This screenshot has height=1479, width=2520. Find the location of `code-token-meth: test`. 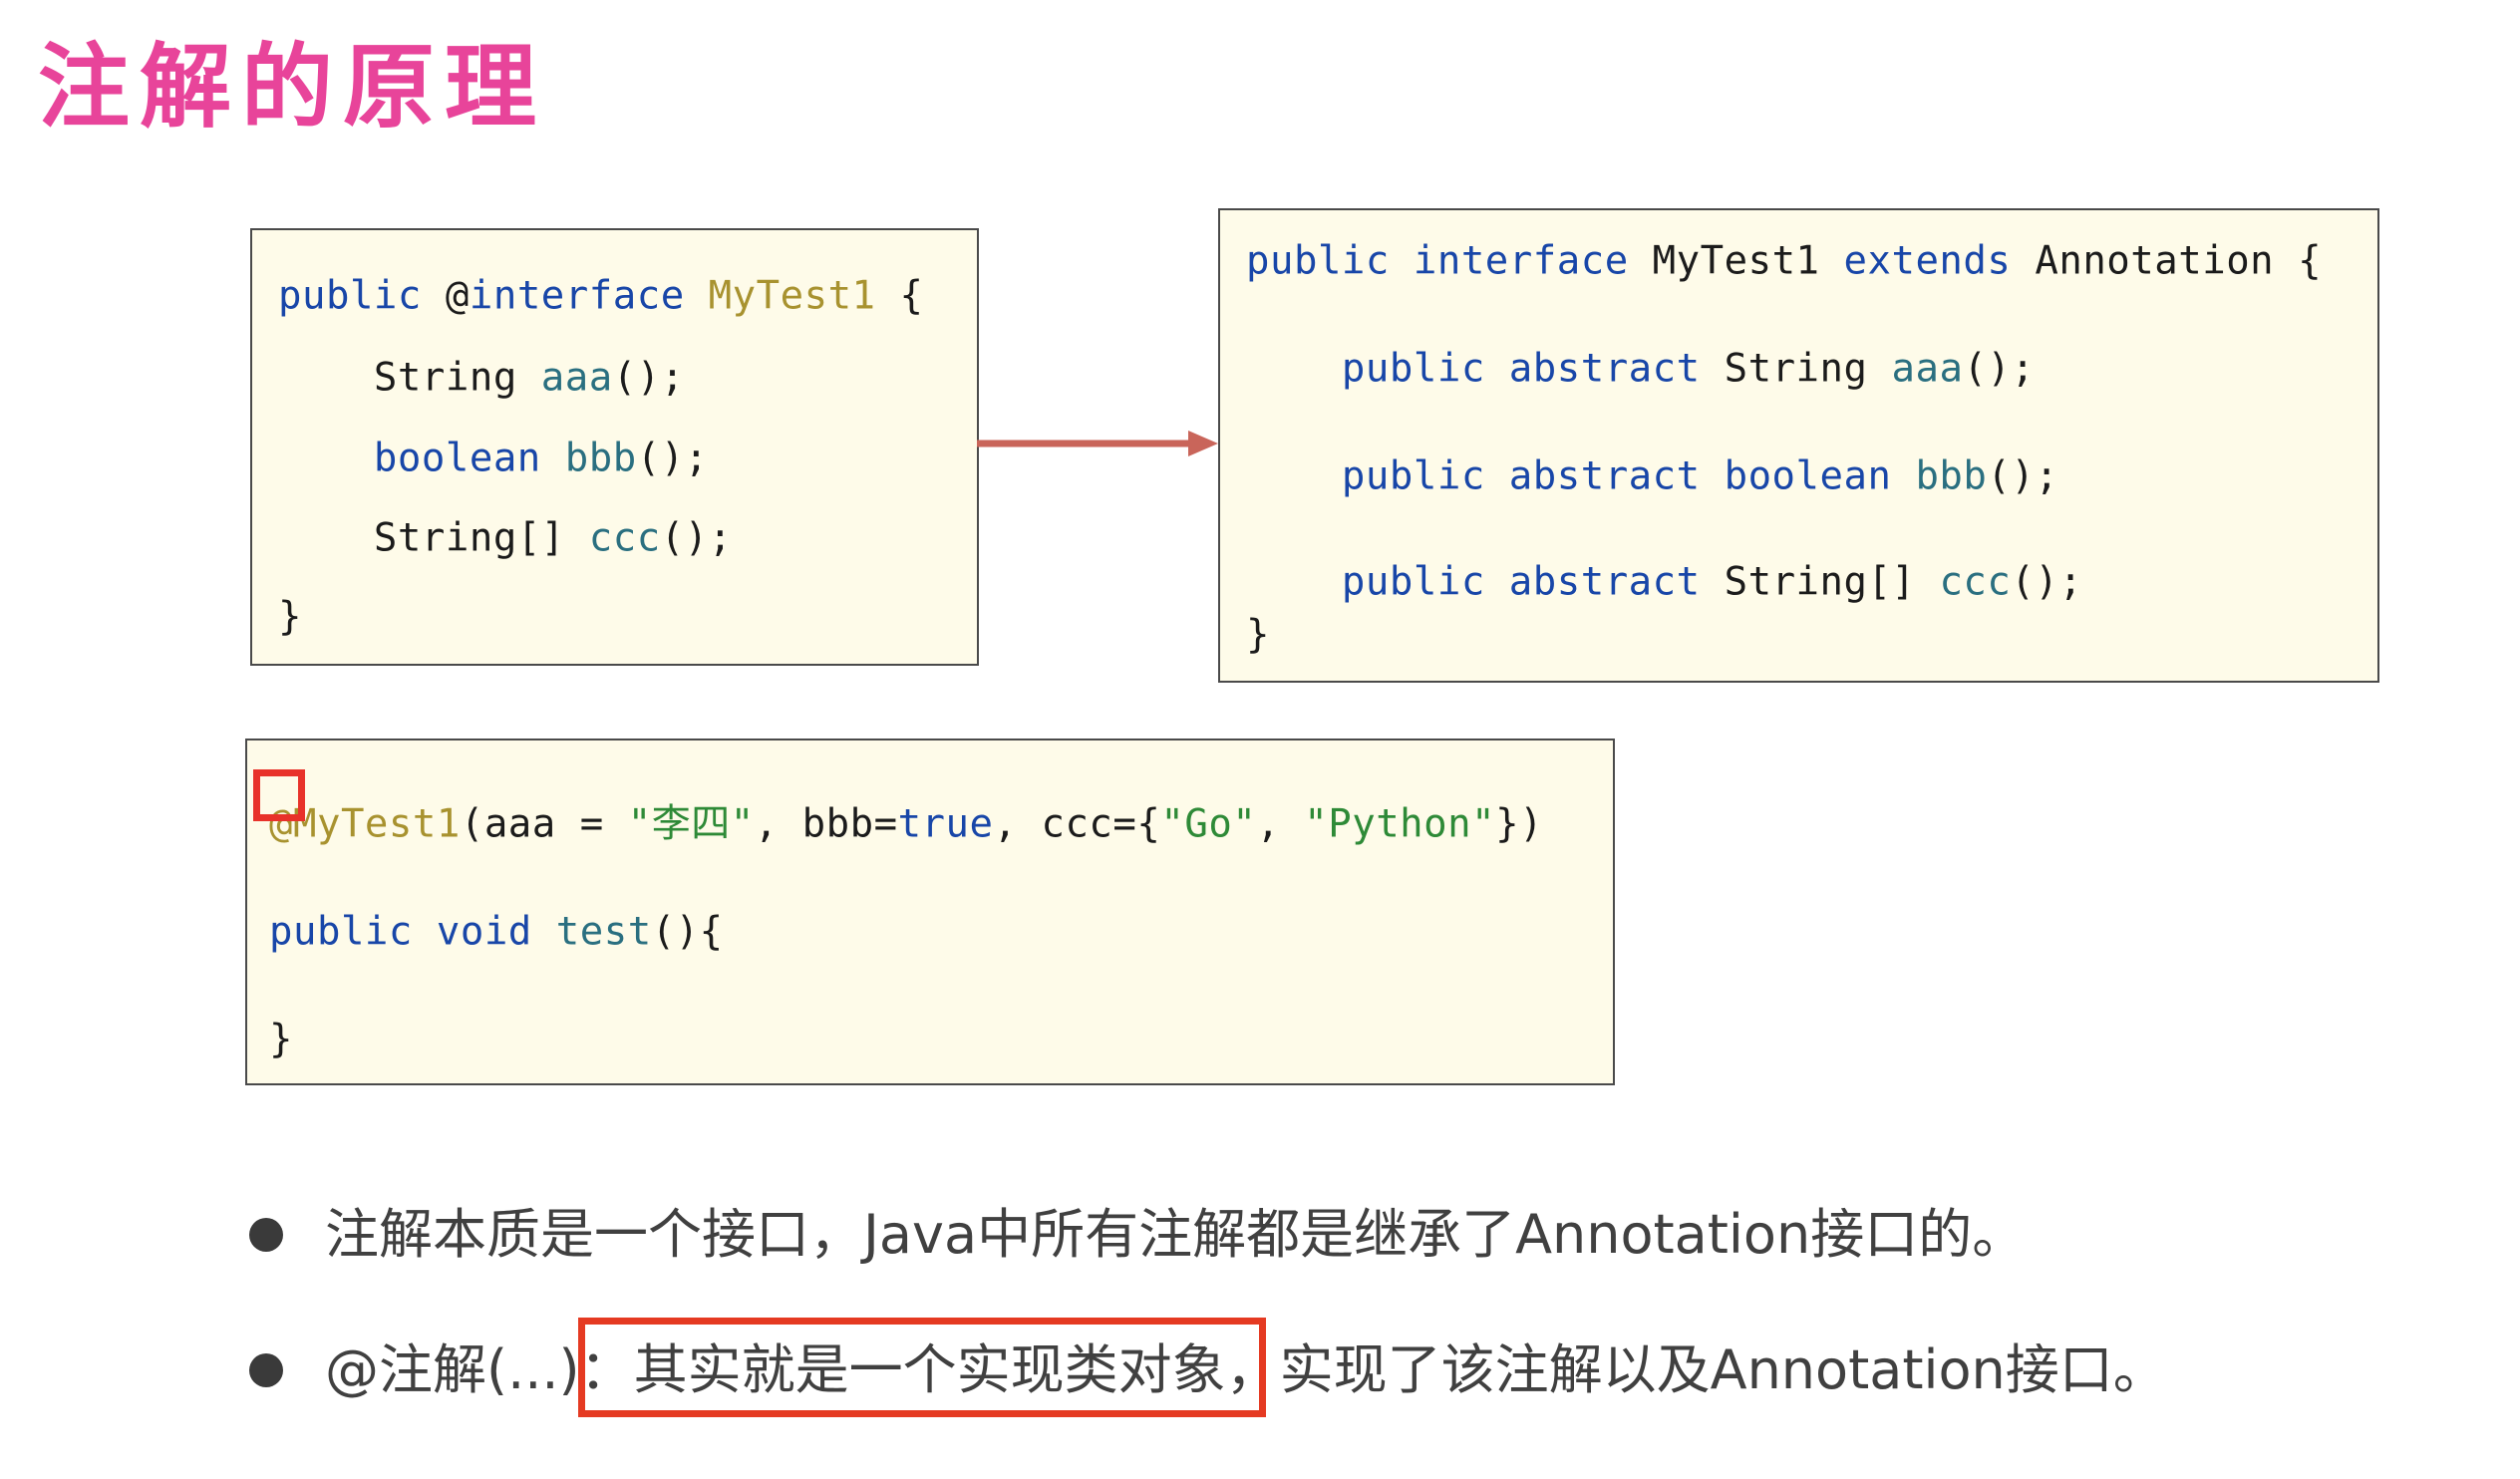

code-token-meth: test is located at coordinates (603, 932).